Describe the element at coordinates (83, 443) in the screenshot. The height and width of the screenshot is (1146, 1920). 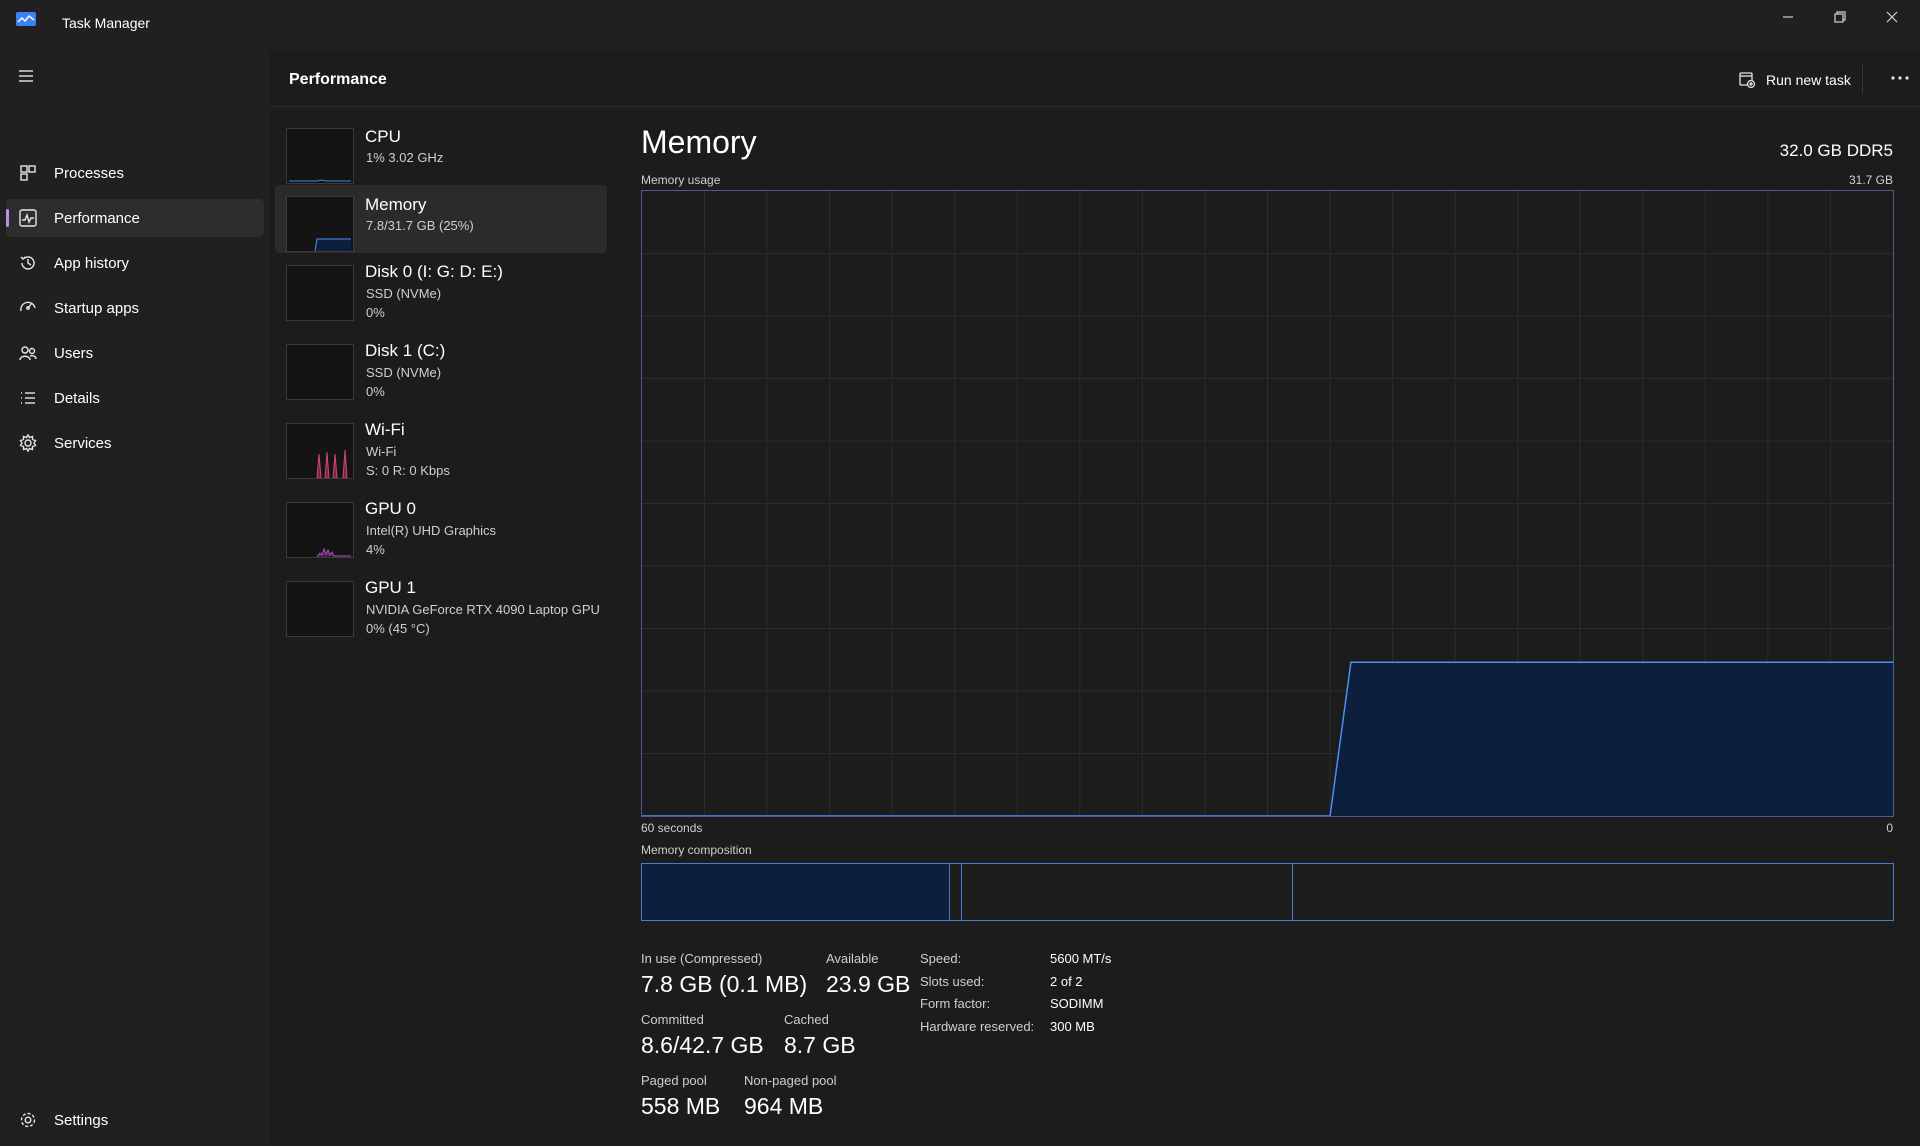
I see `sidebar-item-label: Services` at that location.